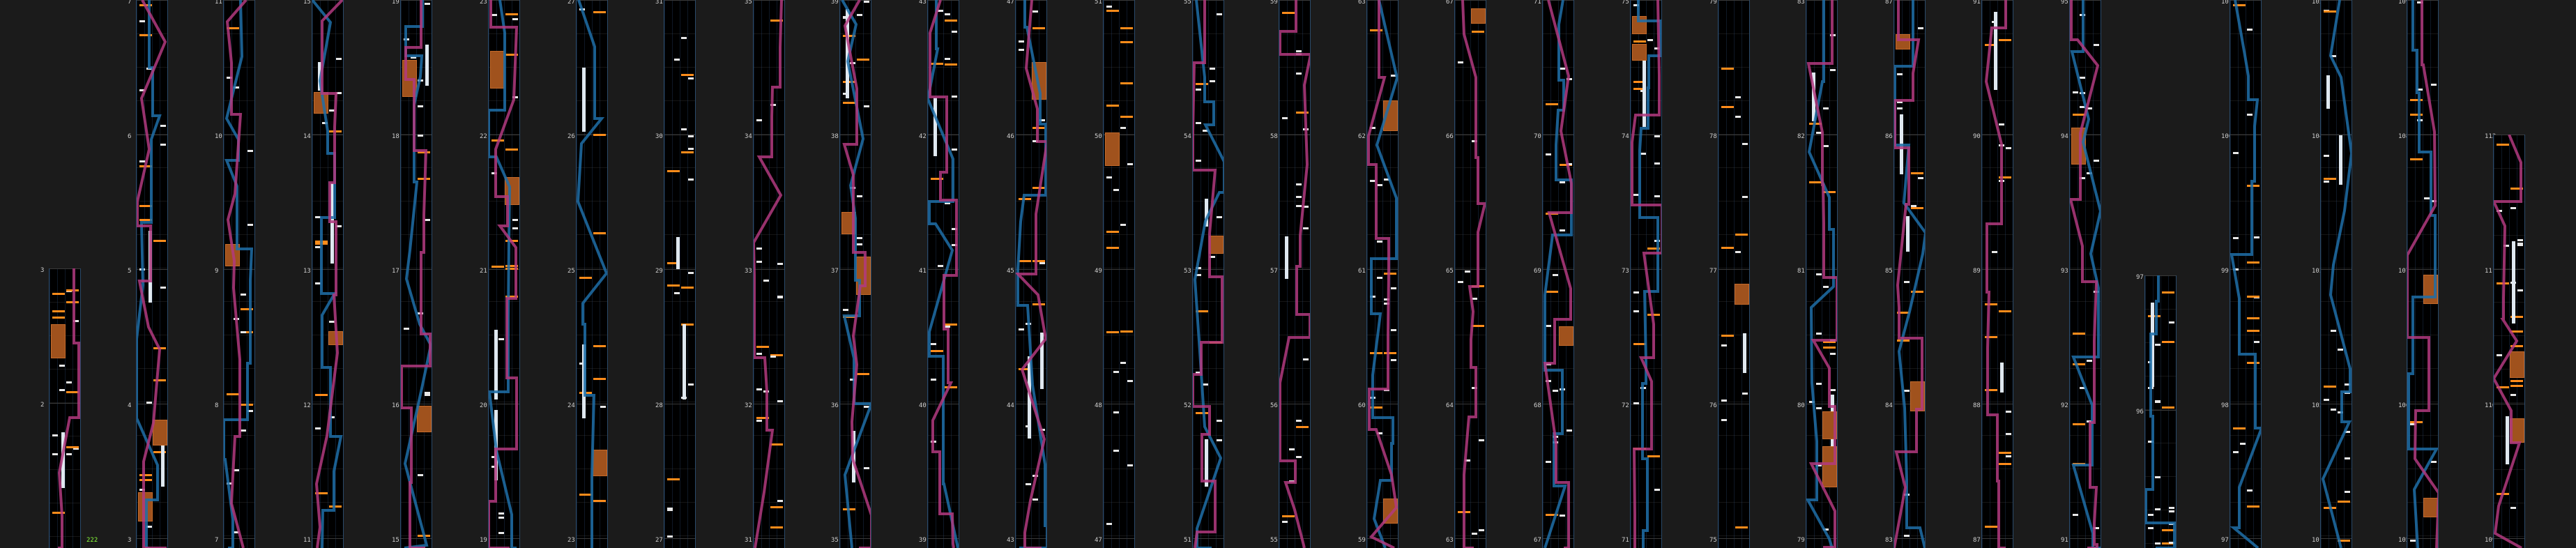 The image size is (2576, 548). What do you see at coordinates (484, 136) in the screenshot?
I see `measure-number: 22` at bounding box center [484, 136].